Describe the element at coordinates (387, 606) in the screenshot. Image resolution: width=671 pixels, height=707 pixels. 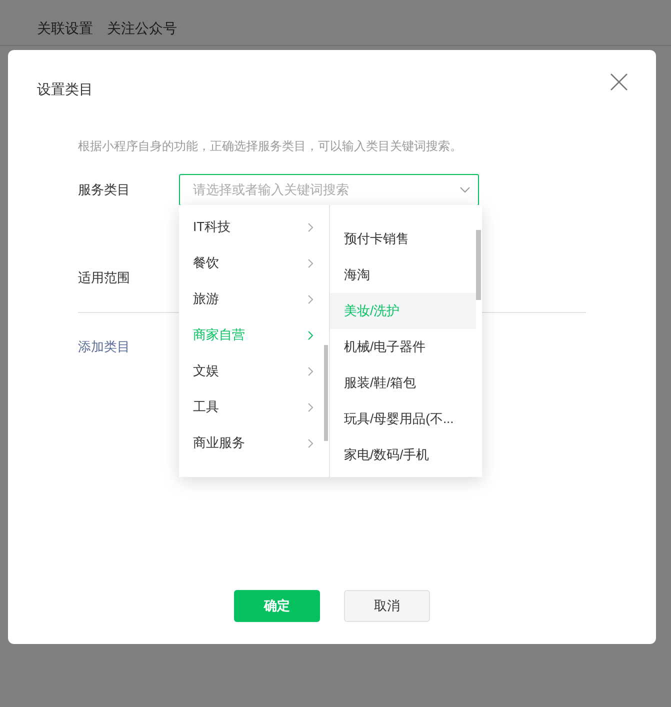
I see `cancel-button: 取消` at that location.